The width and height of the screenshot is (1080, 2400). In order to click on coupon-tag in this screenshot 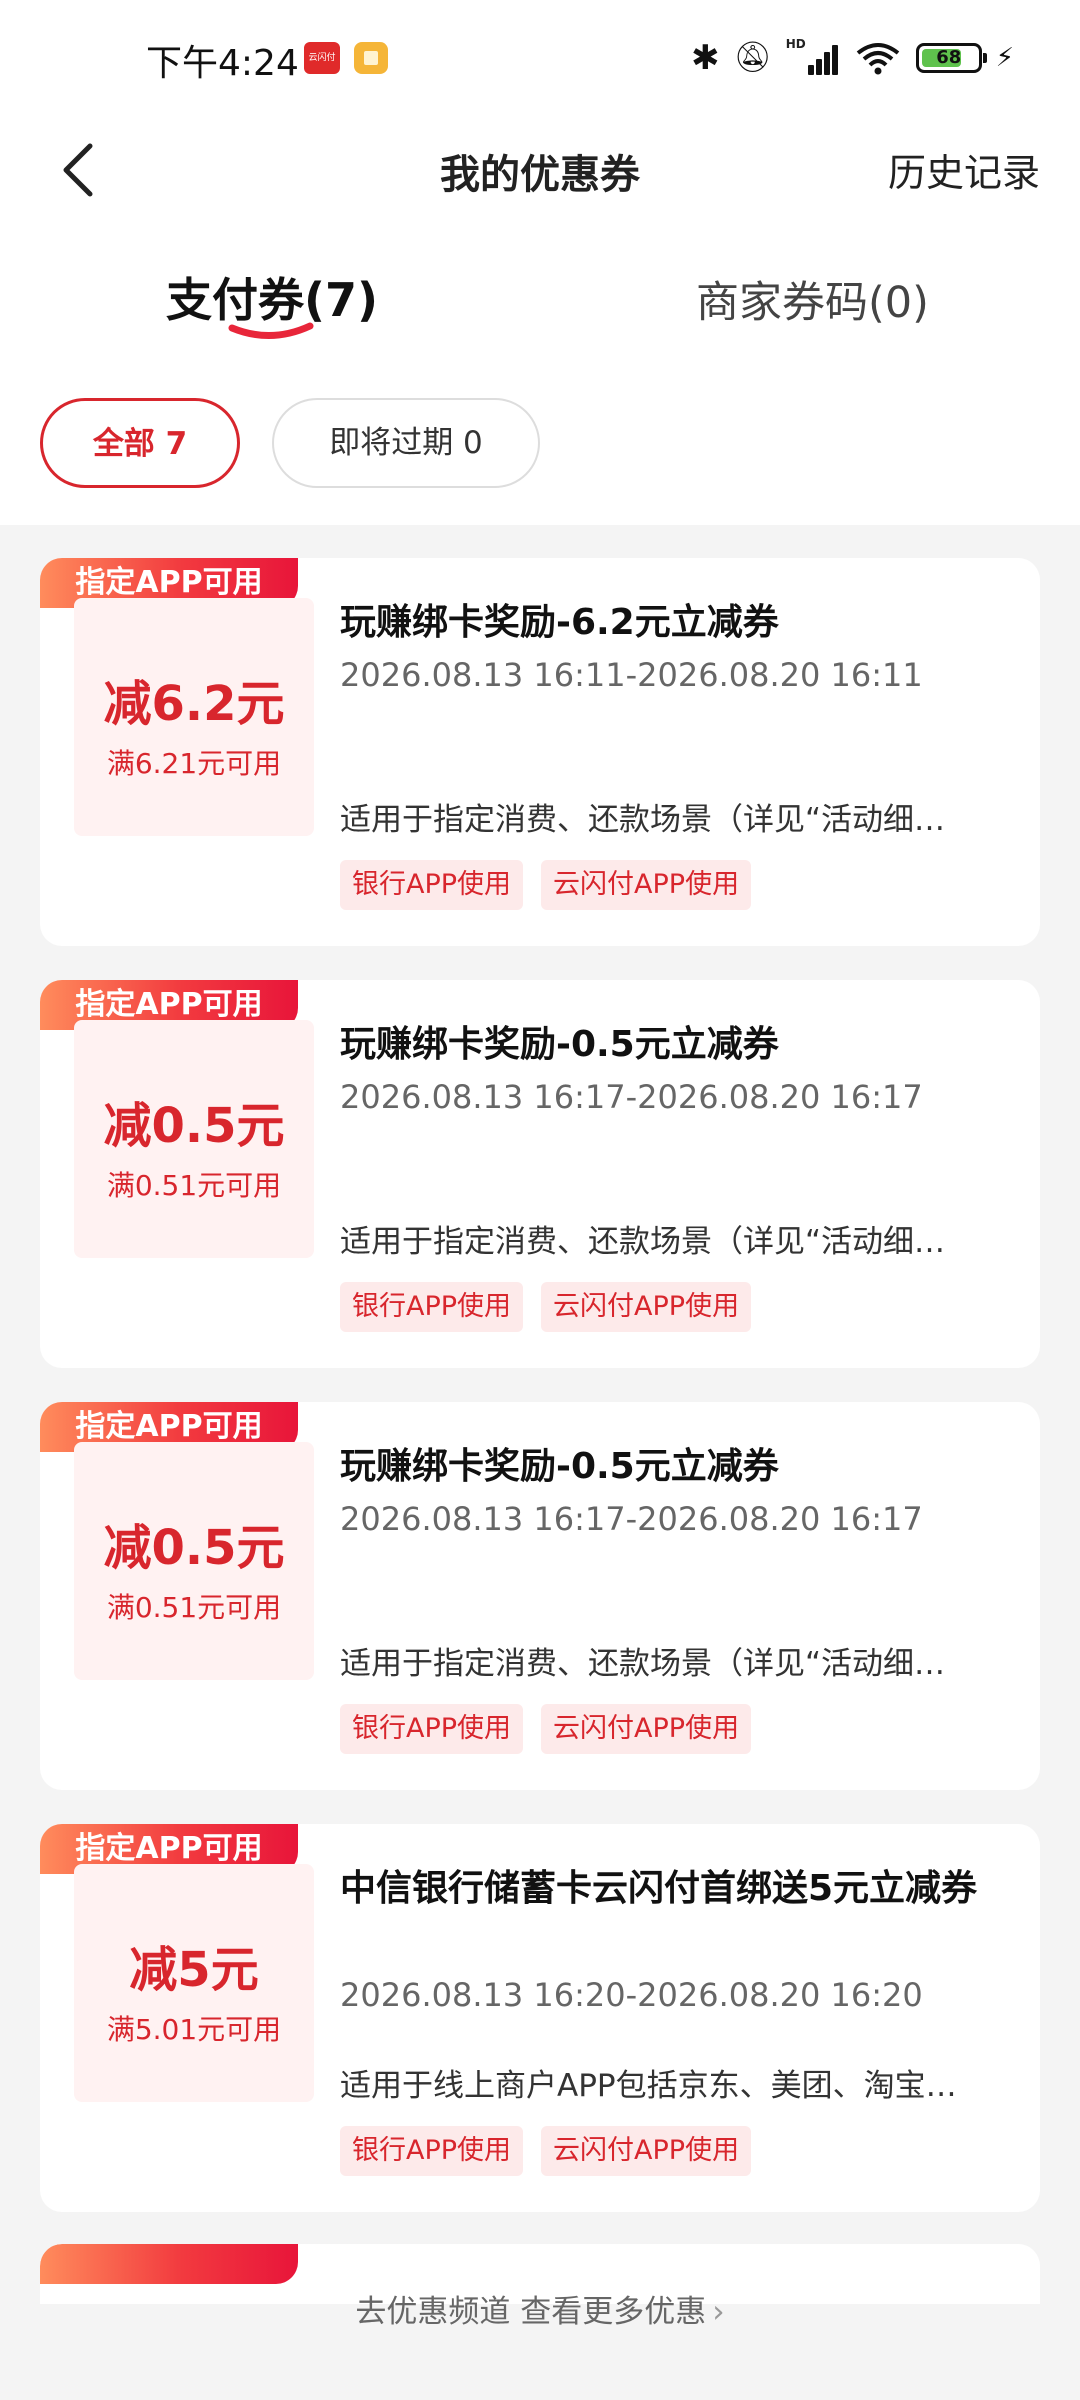, I will do `click(169, 2264)`.